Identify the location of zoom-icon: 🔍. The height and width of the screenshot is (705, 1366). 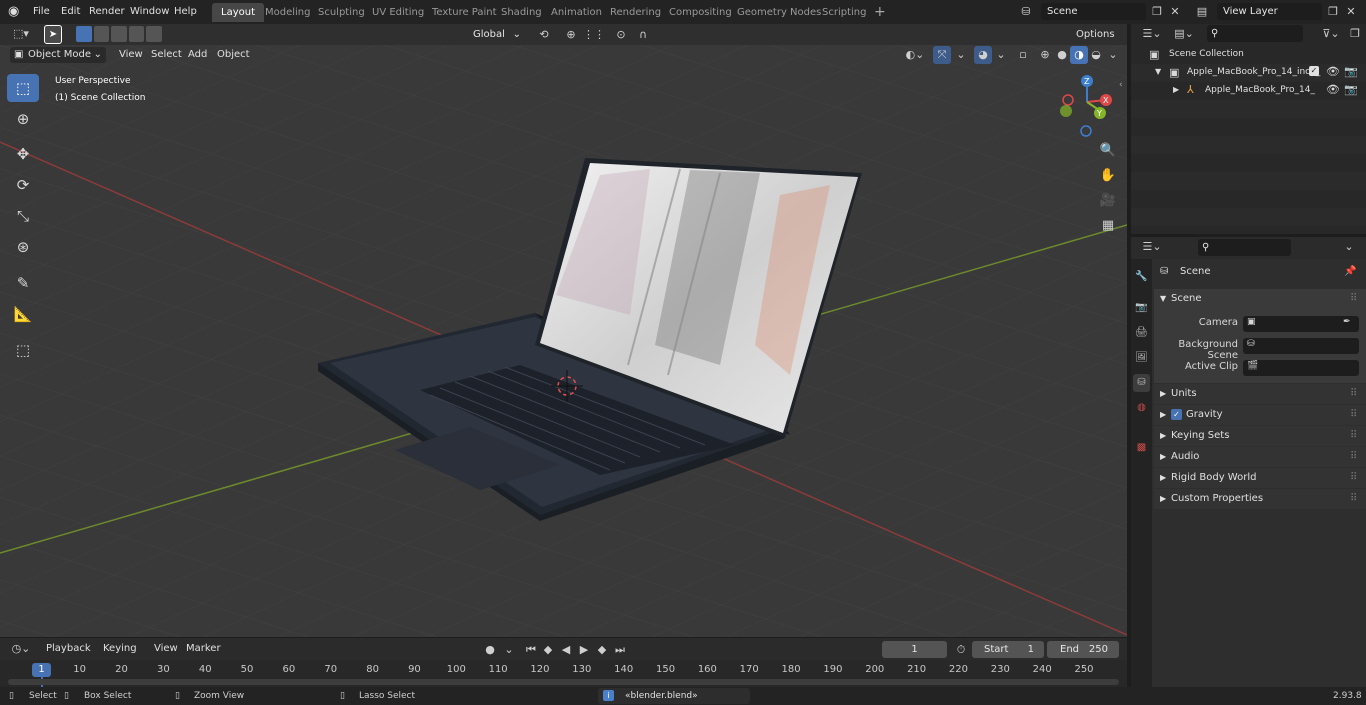
(1108, 151).